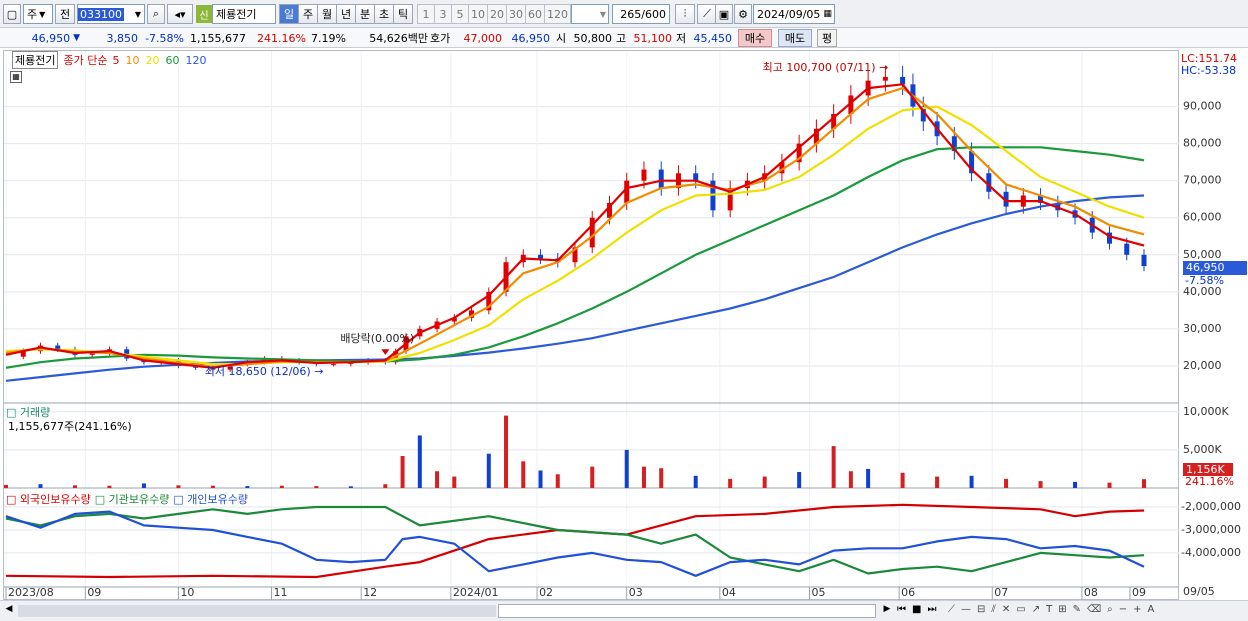  I want to click on text-tool-icon: T, so click(1049, 609).